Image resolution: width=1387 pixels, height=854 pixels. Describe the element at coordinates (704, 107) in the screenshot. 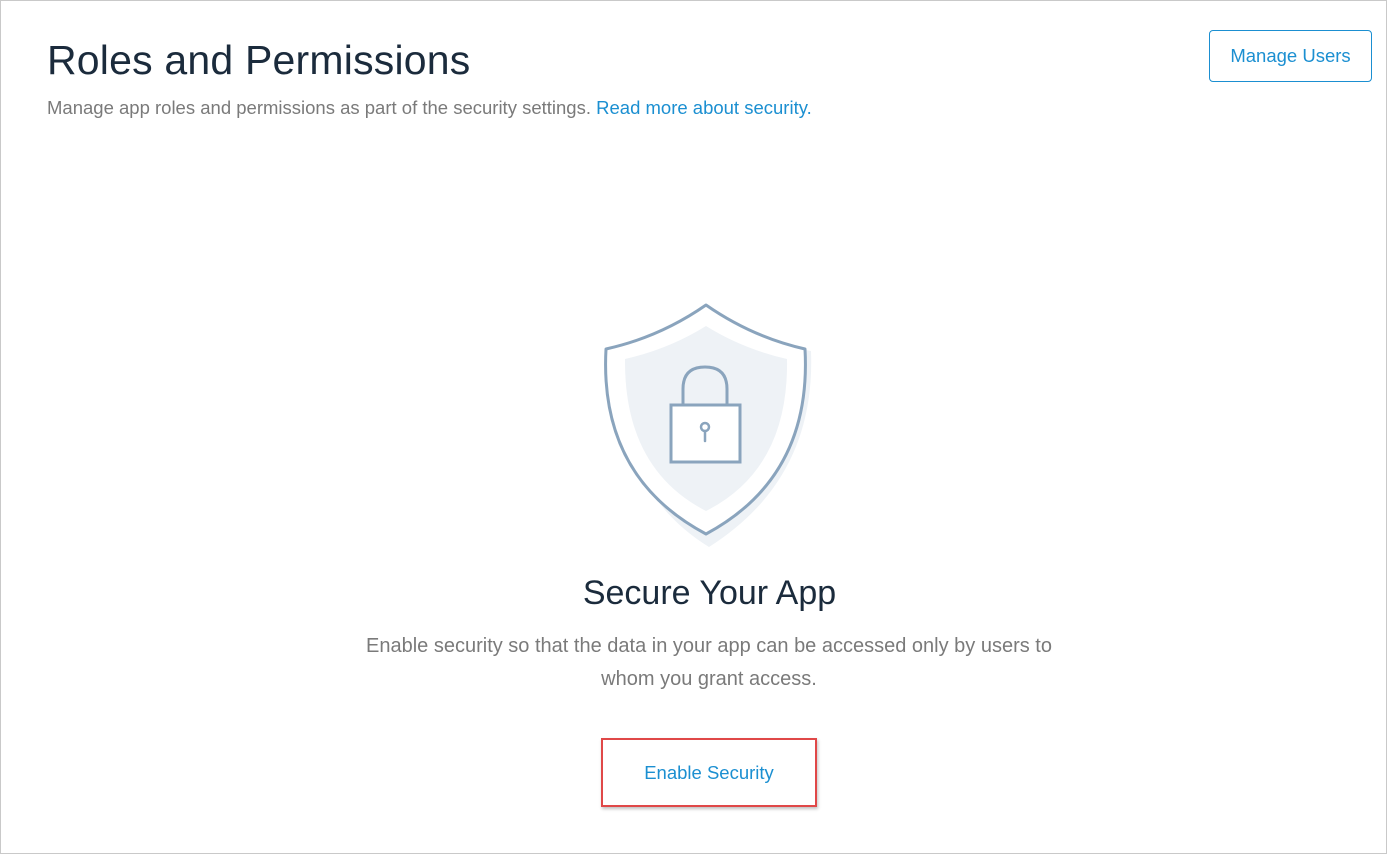

I see `read-more-security-link: Read more about security.` at that location.